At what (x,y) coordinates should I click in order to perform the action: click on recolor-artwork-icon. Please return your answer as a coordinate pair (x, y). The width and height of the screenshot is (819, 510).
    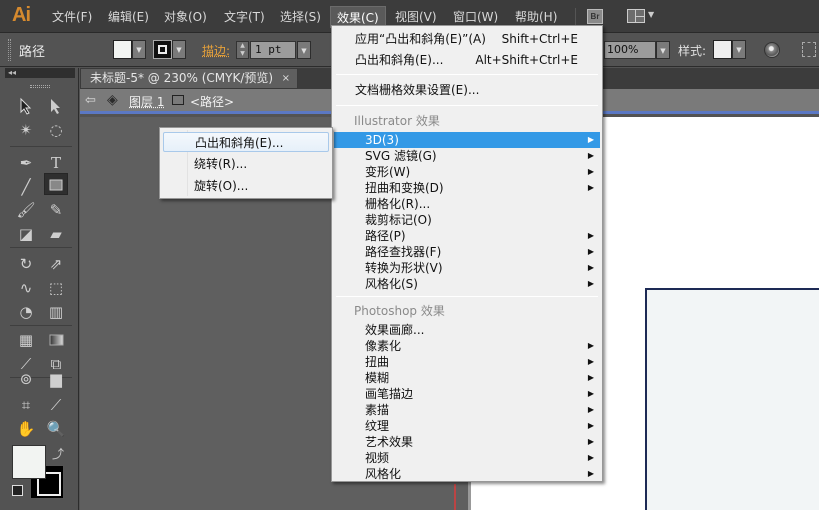
    Looking at the image, I should click on (772, 50).